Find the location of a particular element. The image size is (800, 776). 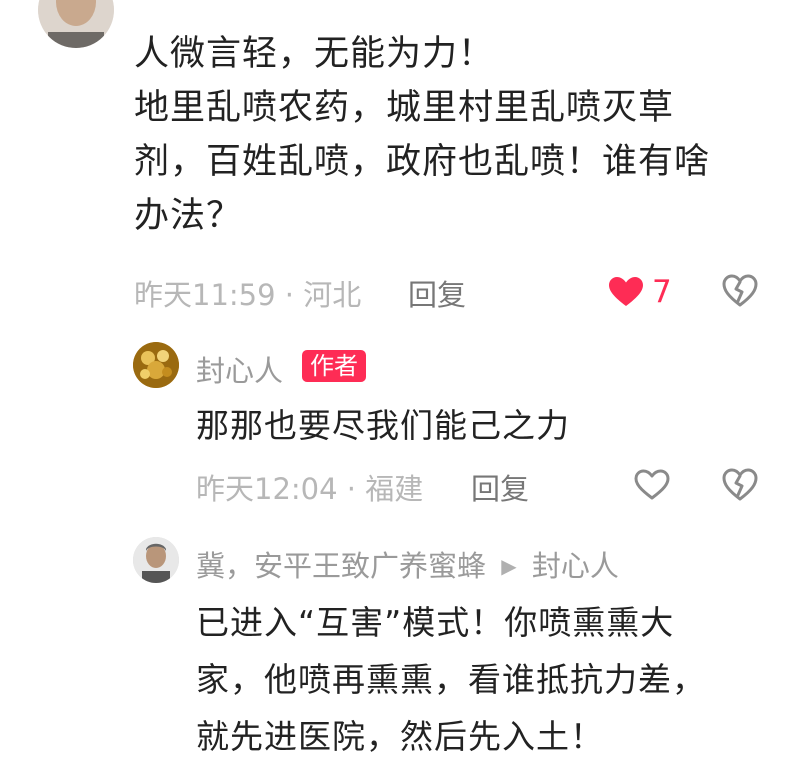

reply-arrow-icon: ▶ is located at coordinates (509, 566).